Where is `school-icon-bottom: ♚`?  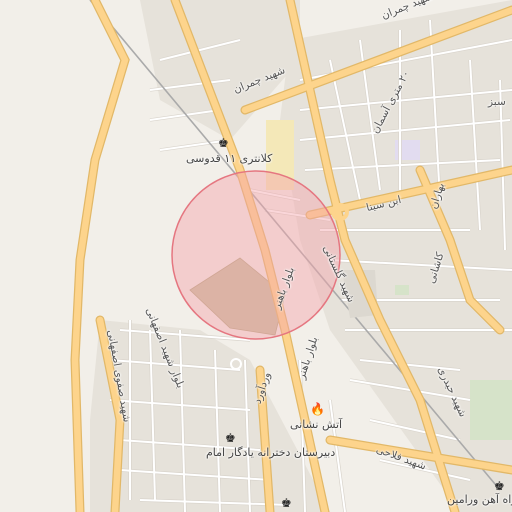 school-icon-bottom: ♚ is located at coordinates (286, 503).